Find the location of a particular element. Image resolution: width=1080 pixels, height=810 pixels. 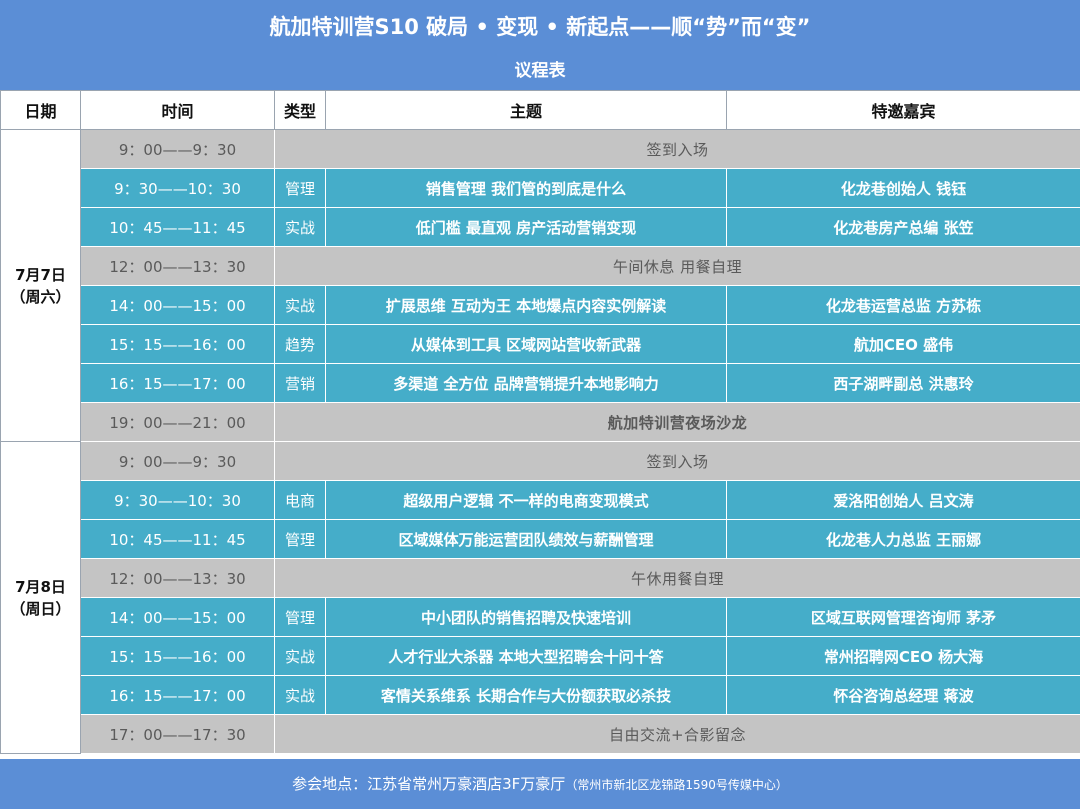

day-weekday: （周六） is located at coordinates (40, 297).